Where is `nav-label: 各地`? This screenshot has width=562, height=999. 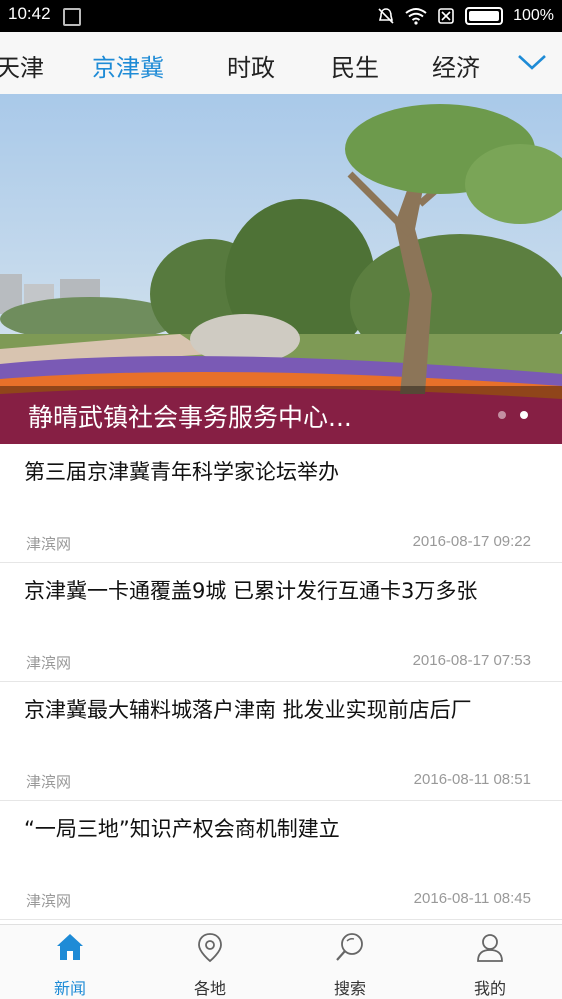
nav-label: 各地 is located at coordinates (209, 988).